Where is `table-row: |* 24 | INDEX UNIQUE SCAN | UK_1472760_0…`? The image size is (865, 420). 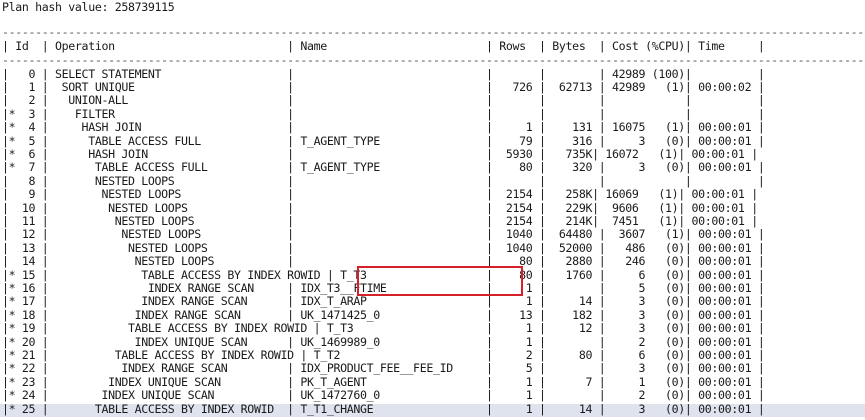 table-row: |* 24 | INDEX UNIQUE SCAN | UK_1472760_0… is located at coordinates (383, 395).